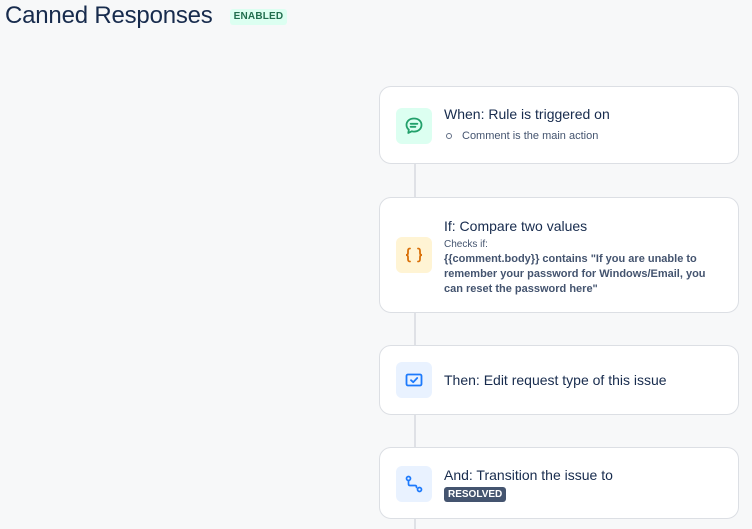 Image resolution: width=752 pixels, height=529 pixels. I want to click on transition-icon, so click(414, 484).